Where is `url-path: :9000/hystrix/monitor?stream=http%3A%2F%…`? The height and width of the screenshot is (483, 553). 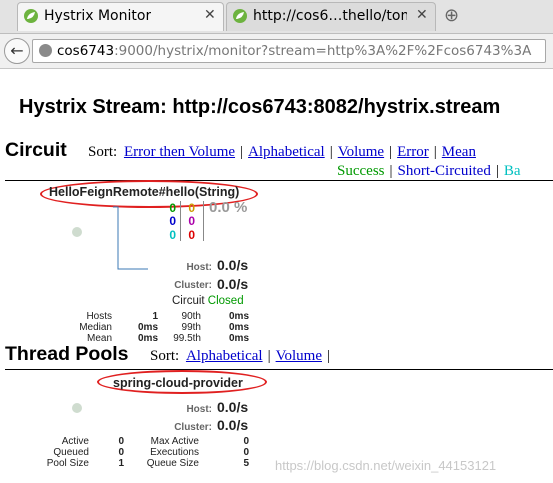 url-path: :9000/hystrix/monitor?stream=http%3A%2F%… is located at coordinates (323, 51).